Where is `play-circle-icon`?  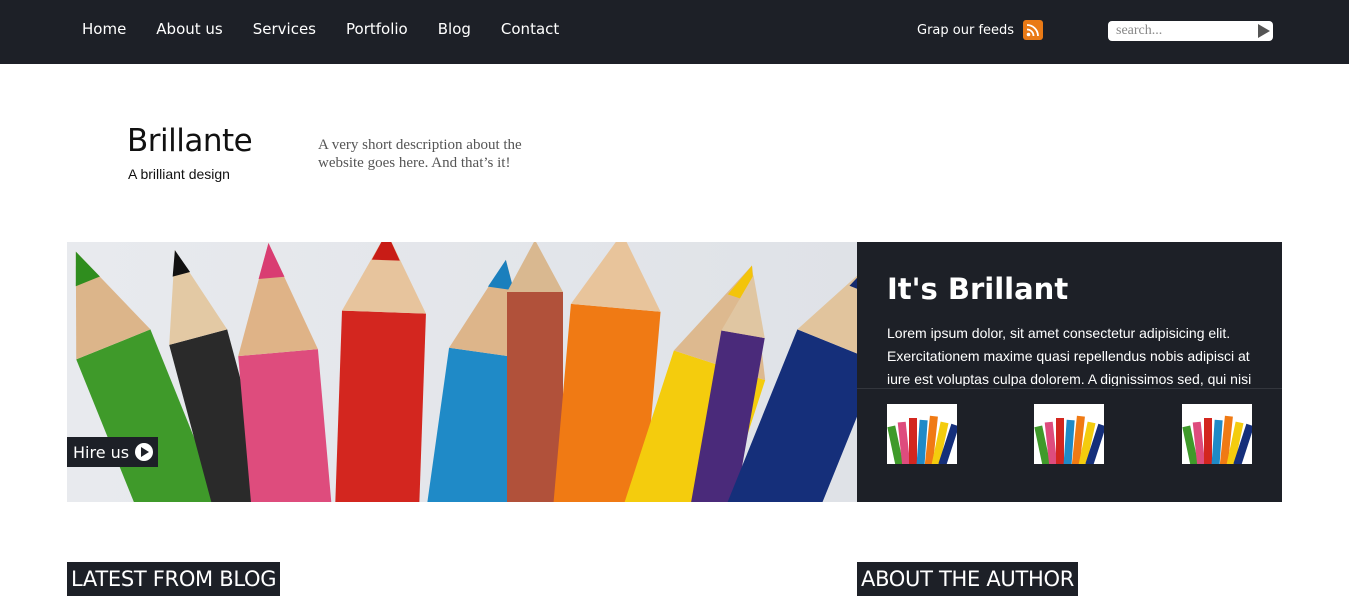 play-circle-icon is located at coordinates (144, 452).